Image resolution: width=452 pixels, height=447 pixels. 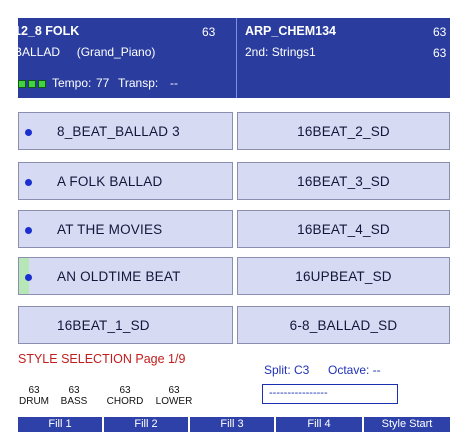 What do you see at coordinates (287, 370) in the screenshot?
I see `split-point: Split: C3` at bounding box center [287, 370].